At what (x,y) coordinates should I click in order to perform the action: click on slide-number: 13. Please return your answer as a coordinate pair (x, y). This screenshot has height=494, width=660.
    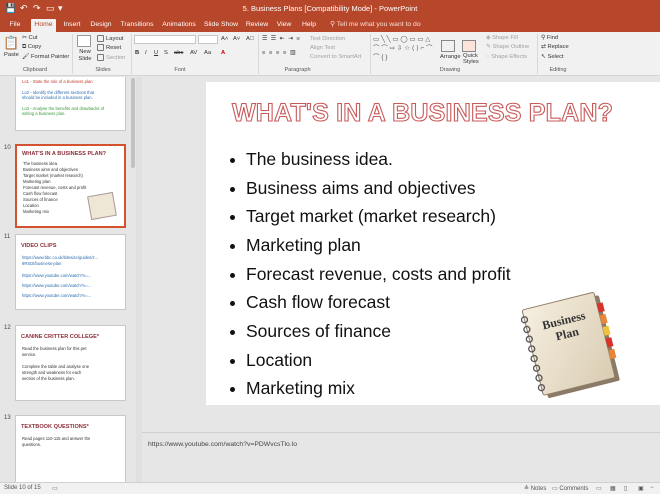
    Looking at the image, I should click on (7, 418).